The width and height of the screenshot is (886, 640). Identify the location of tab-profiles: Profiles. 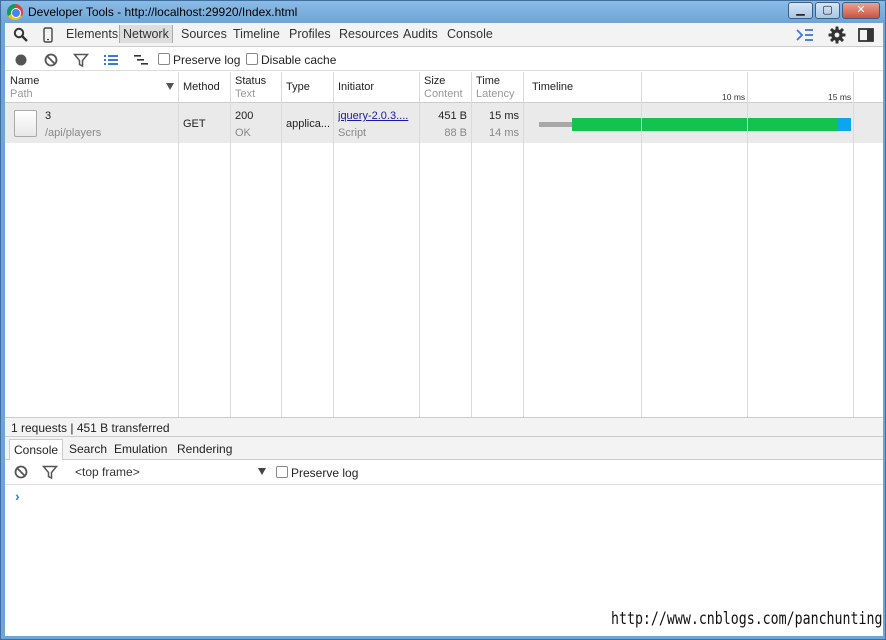
(310, 34).